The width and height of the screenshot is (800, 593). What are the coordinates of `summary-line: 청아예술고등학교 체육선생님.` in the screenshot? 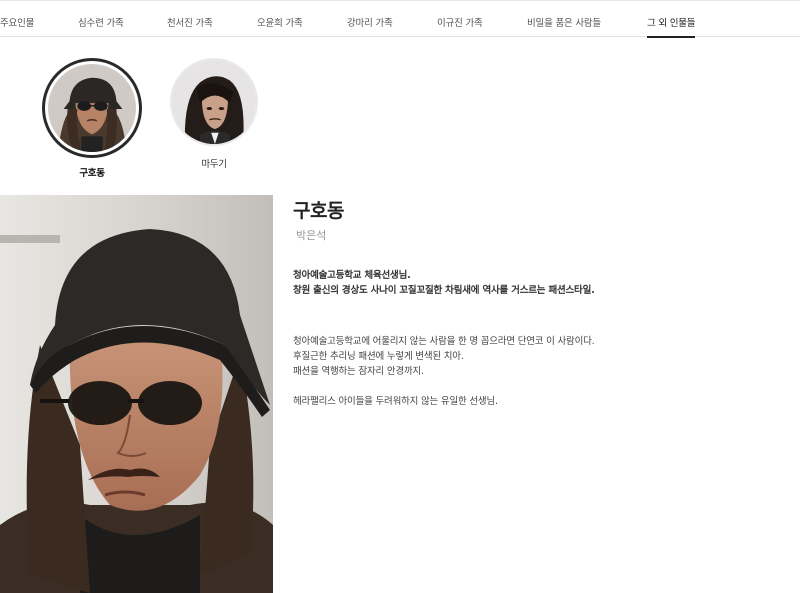 It's located at (352, 275).